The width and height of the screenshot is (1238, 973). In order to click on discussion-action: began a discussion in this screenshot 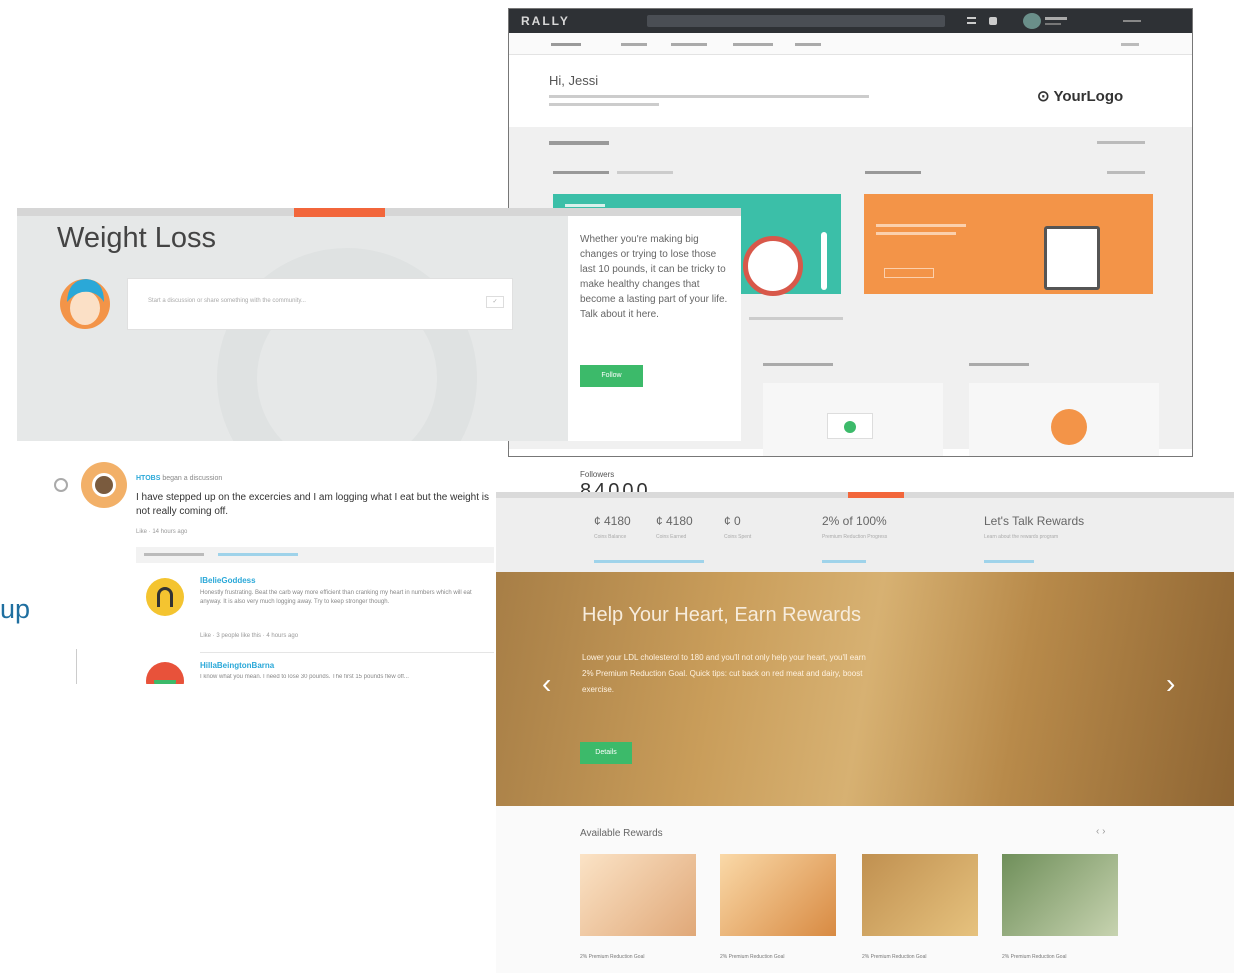, I will do `click(192, 478)`.